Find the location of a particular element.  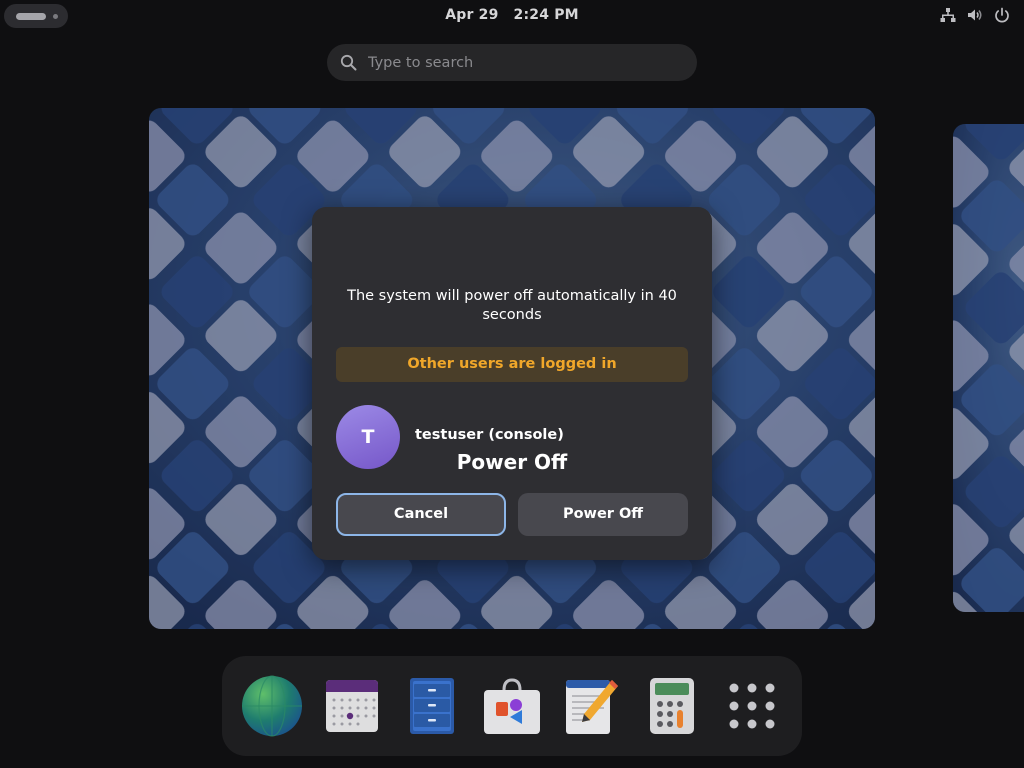

calculator-icon is located at coordinates (672, 706).